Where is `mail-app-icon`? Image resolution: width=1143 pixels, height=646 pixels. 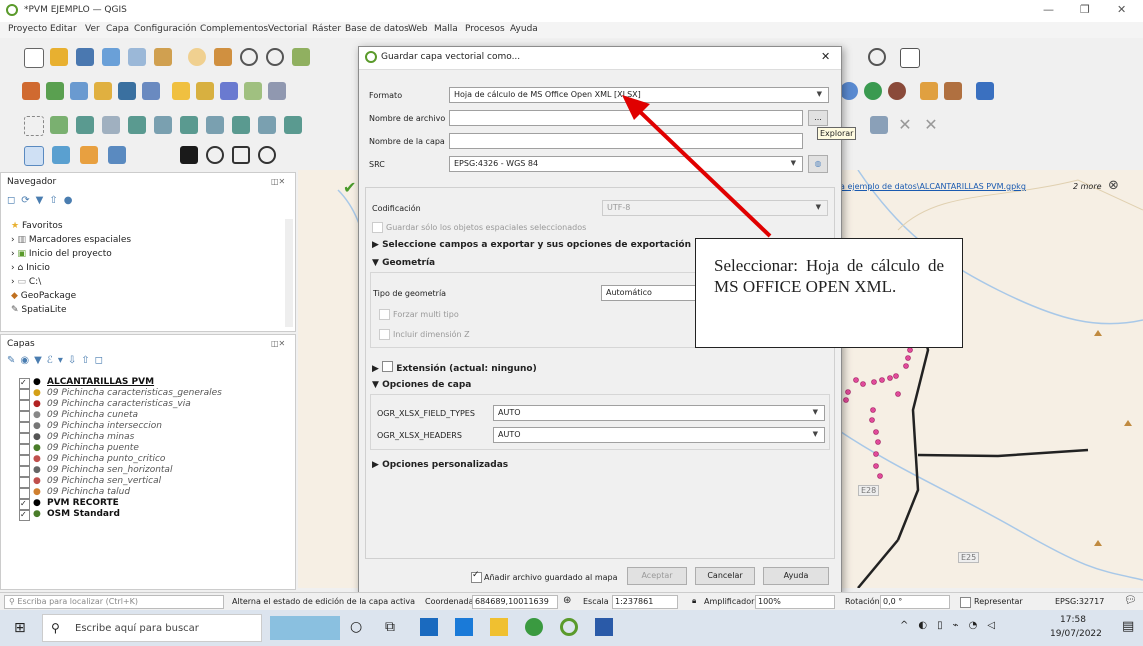
mail-app-icon is located at coordinates (464, 627).